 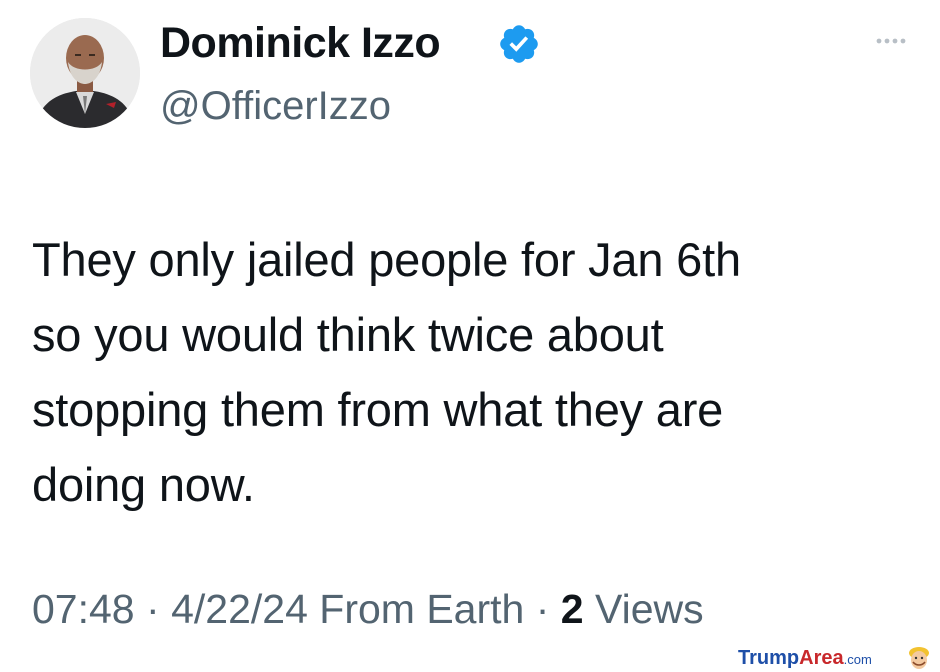 What do you see at coordinates (422, 609) in the screenshot?
I see `tweet-source: From Earth` at bounding box center [422, 609].